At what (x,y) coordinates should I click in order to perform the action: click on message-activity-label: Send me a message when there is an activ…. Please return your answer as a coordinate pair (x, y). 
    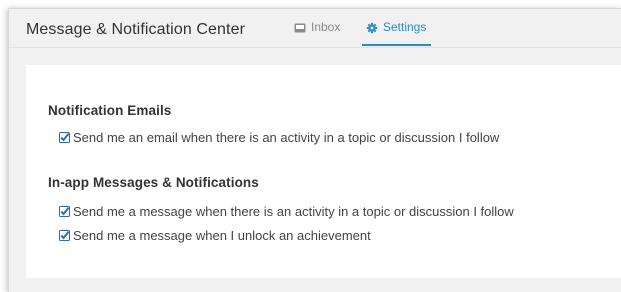
    Looking at the image, I should click on (293, 211).